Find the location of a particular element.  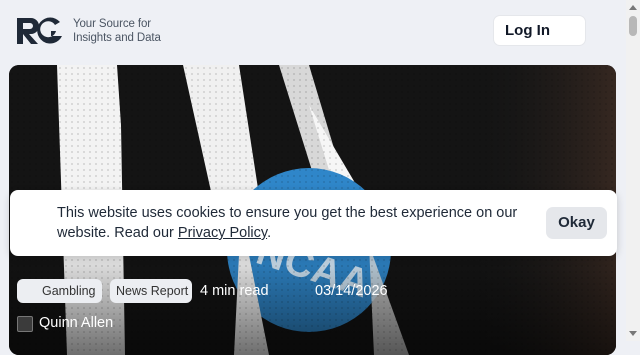

cookie-text-after: . is located at coordinates (269, 233).